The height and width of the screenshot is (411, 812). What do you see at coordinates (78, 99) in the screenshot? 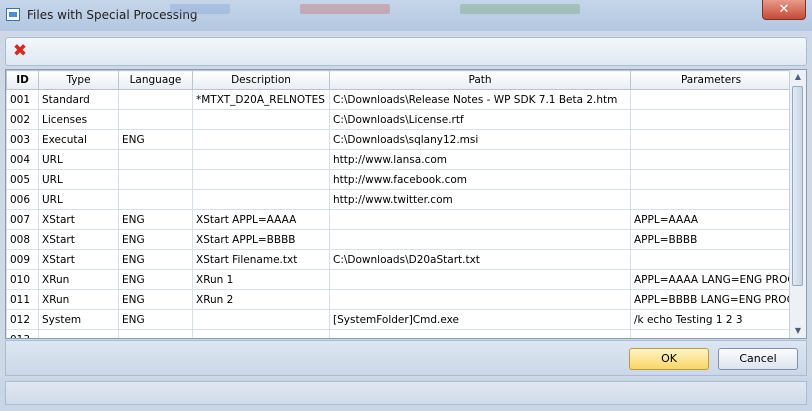
I see `cell-type: Standard` at bounding box center [78, 99].